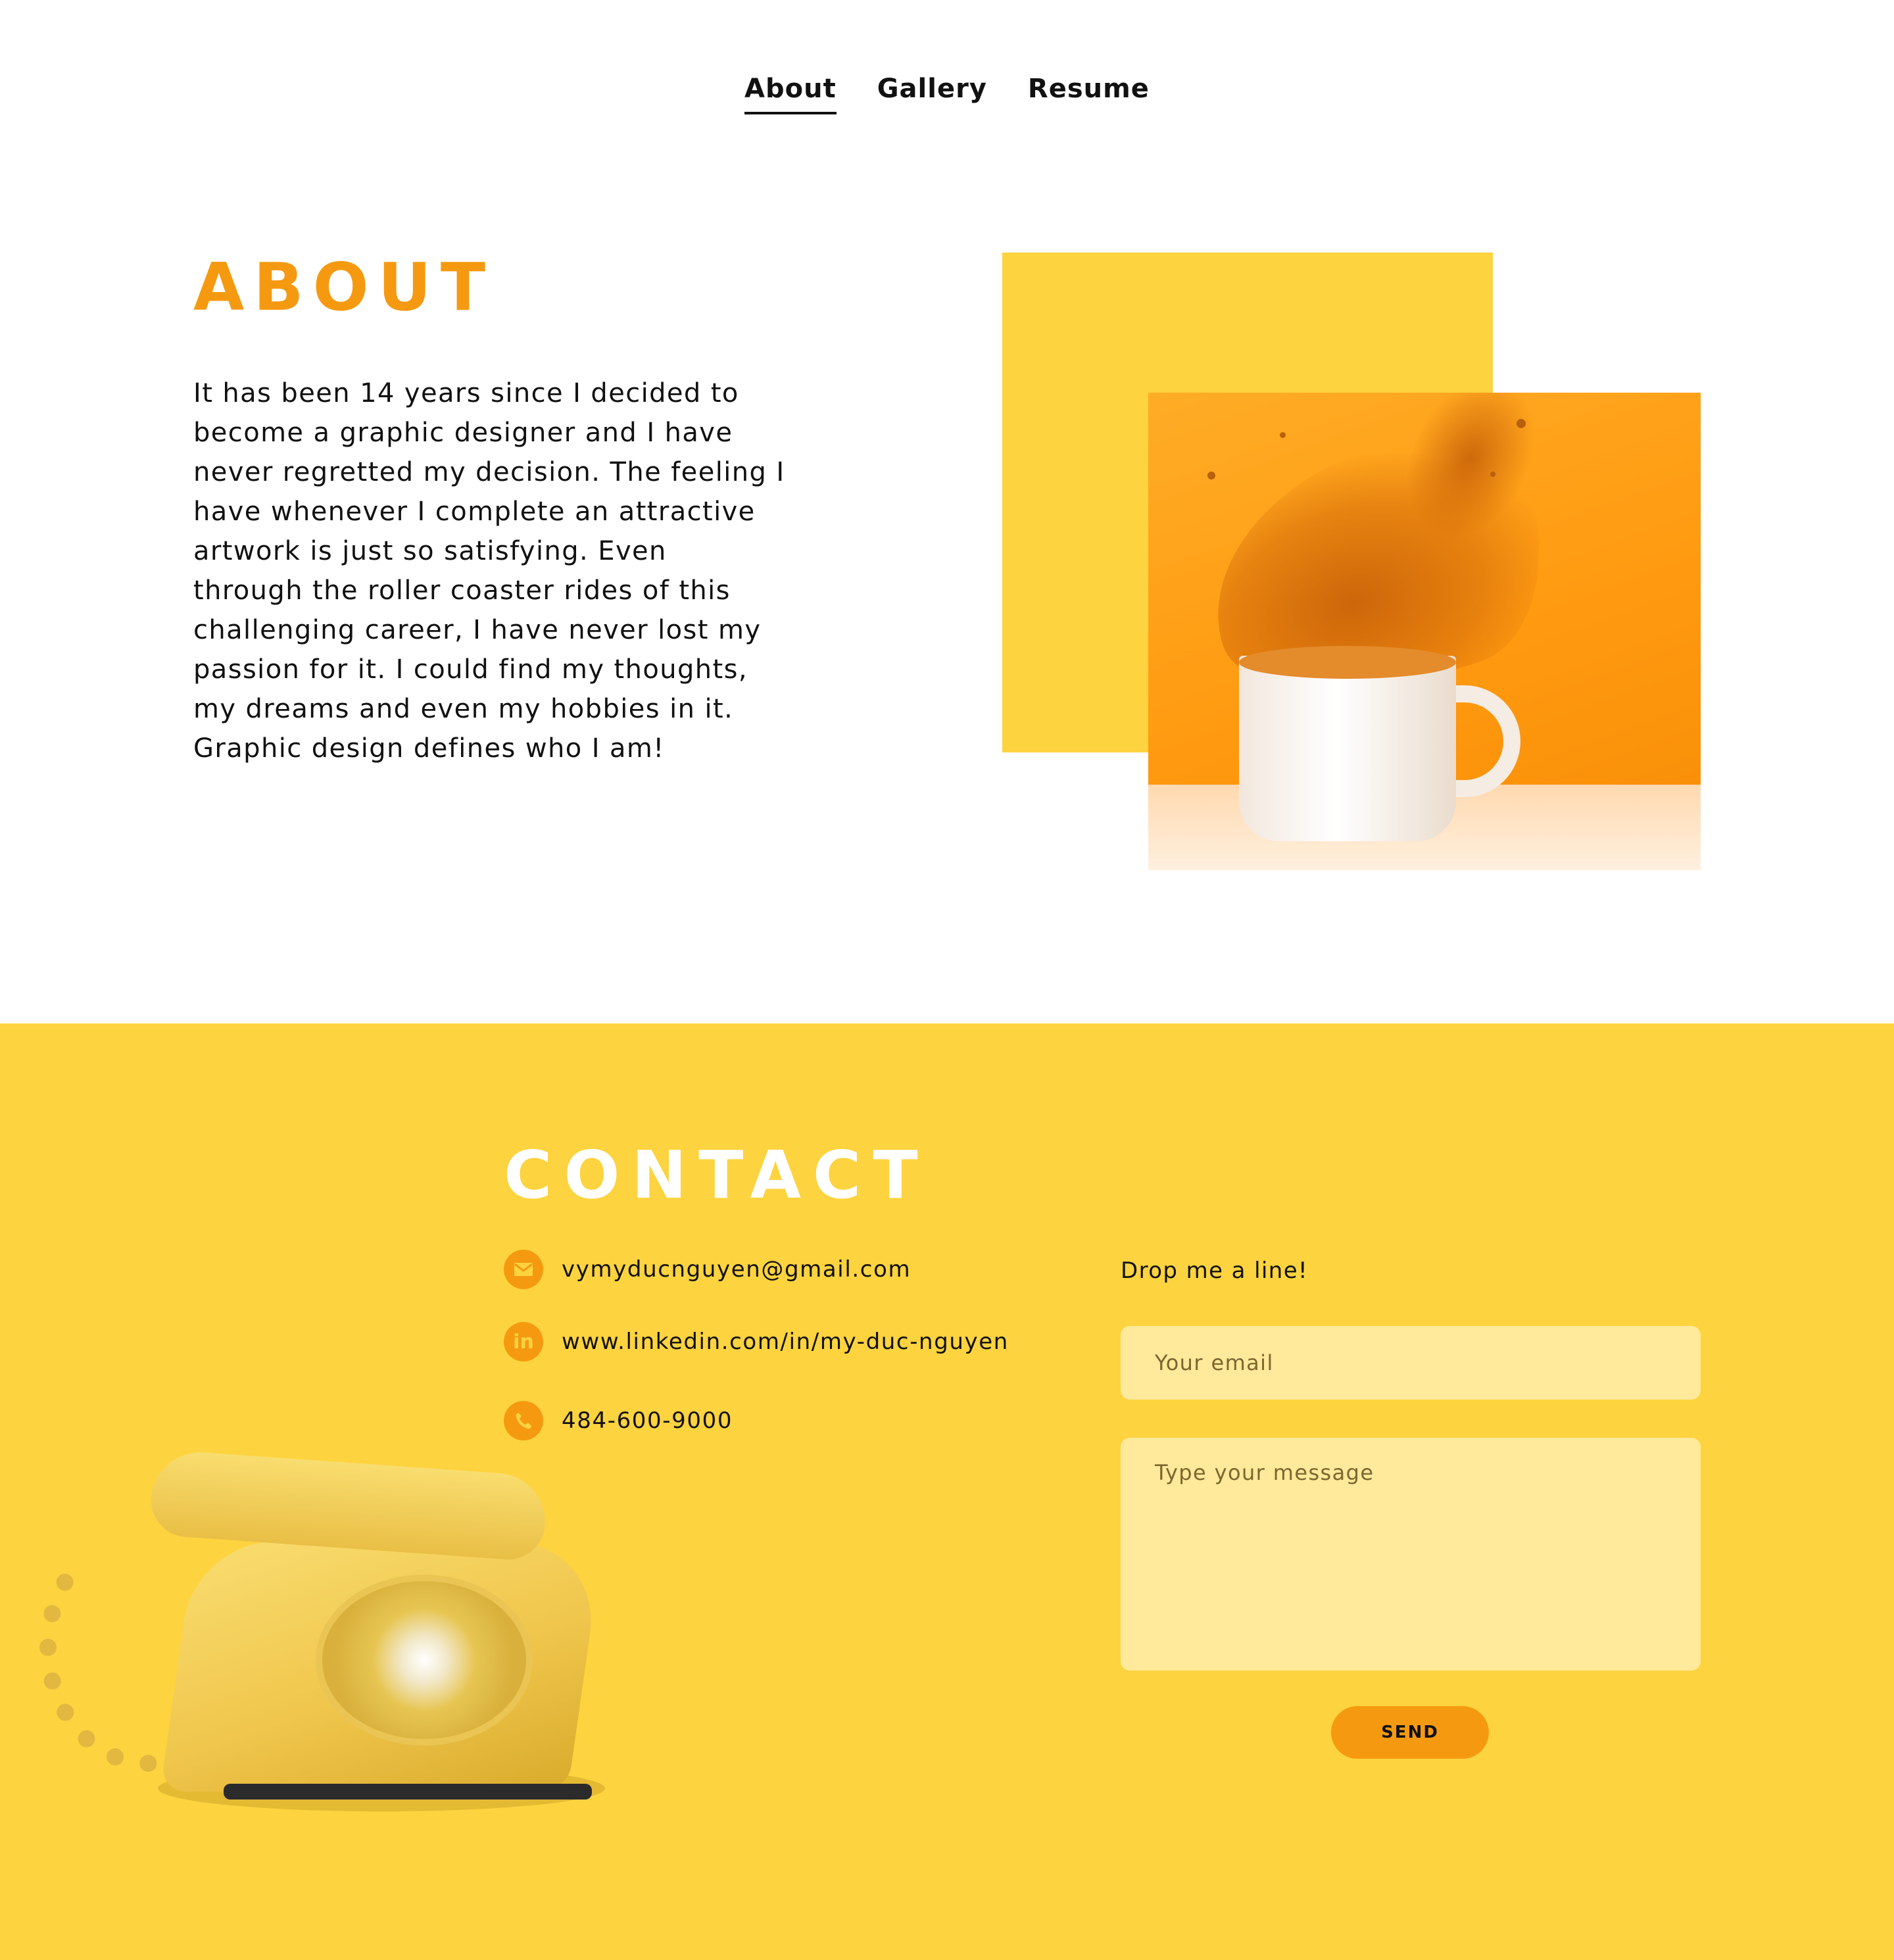 This screenshot has width=1894, height=1960. I want to click on about-title: ABOUT, so click(344, 288).